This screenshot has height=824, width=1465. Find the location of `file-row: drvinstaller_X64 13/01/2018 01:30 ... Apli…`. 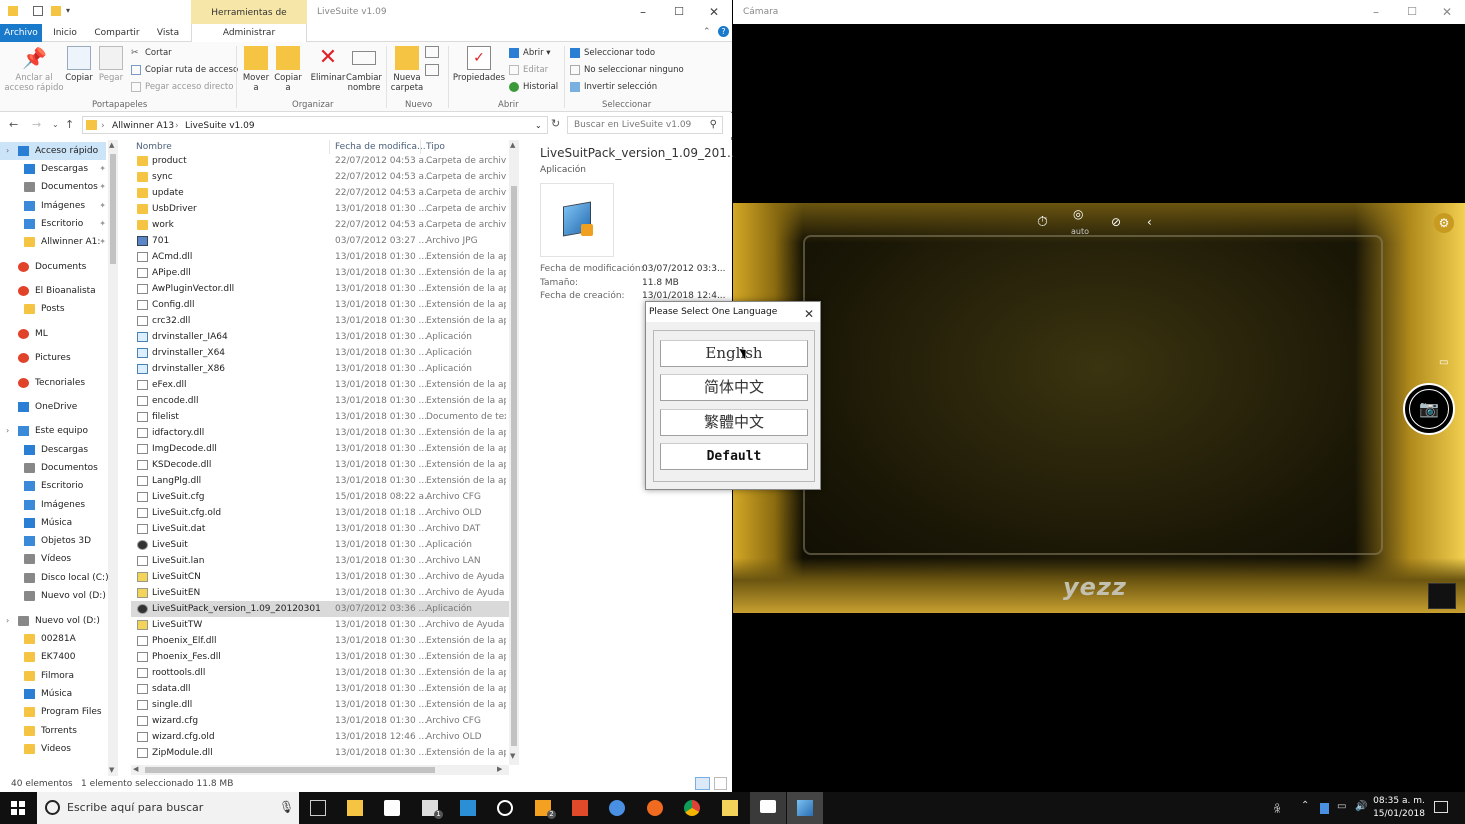

file-row: drvinstaller_X64 13/01/2018 01:30 ... Apli… is located at coordinates (320, 353).